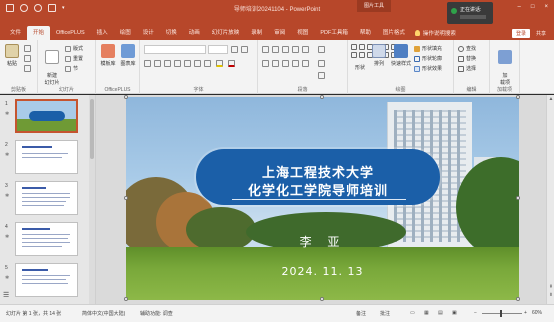 The width and height of the screenshot is (554, 322). What do you see at coordinates (265, 63) in the screenshot?
I see `align-left-icon` at bounding box center [265, 63].